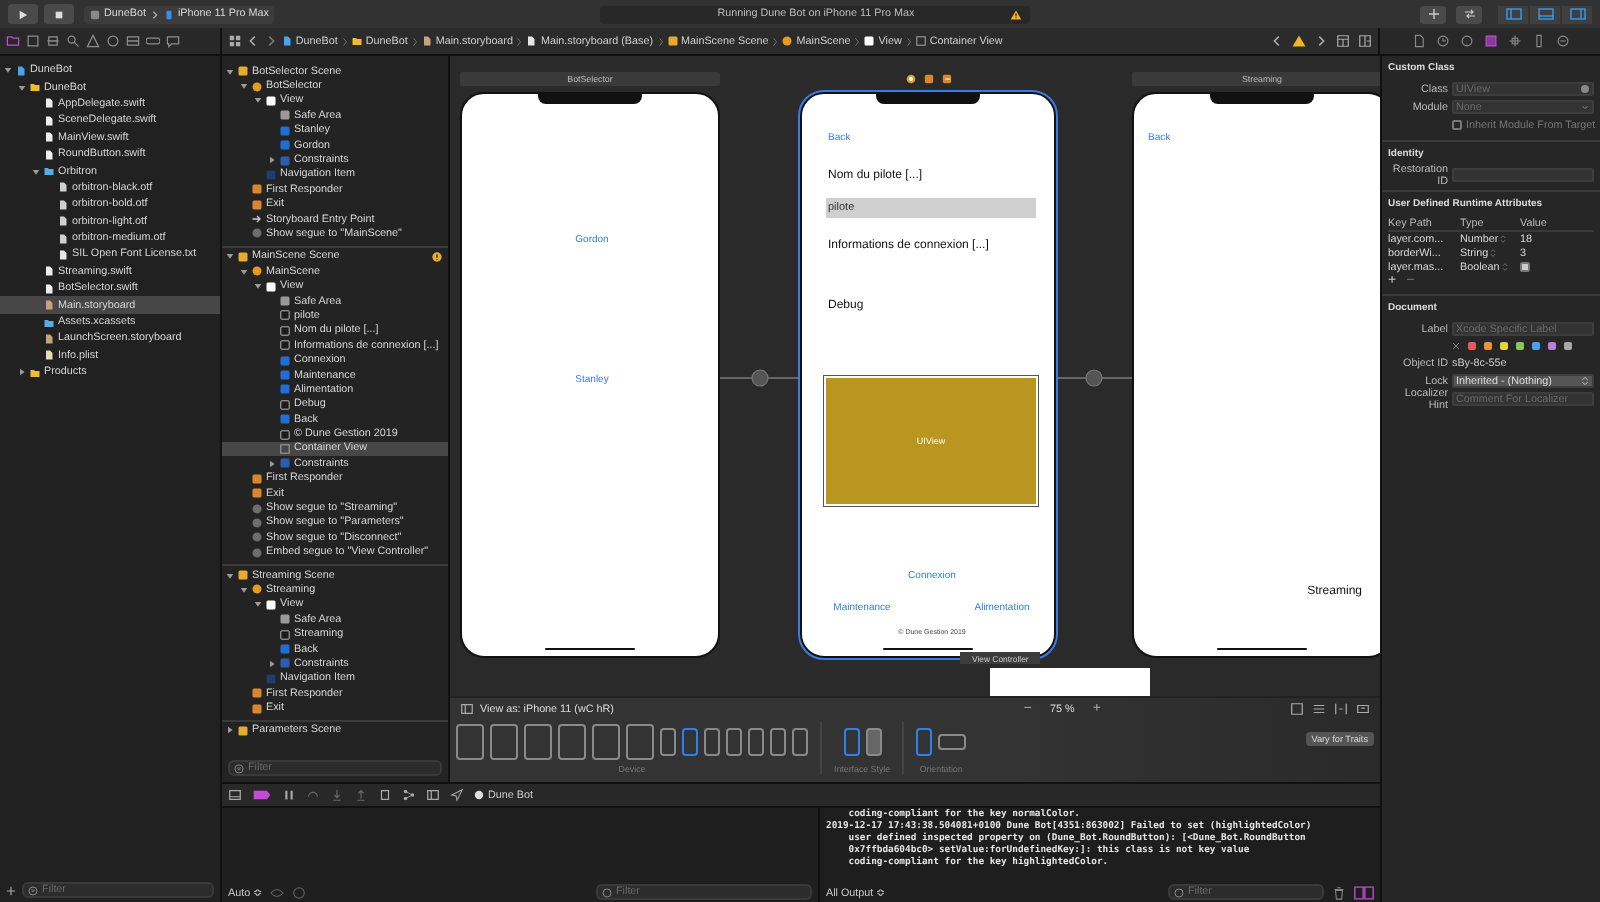 This screenshot has height=902, width=1600. I want to click on view-hierarchy-icon, so click(385, 795).